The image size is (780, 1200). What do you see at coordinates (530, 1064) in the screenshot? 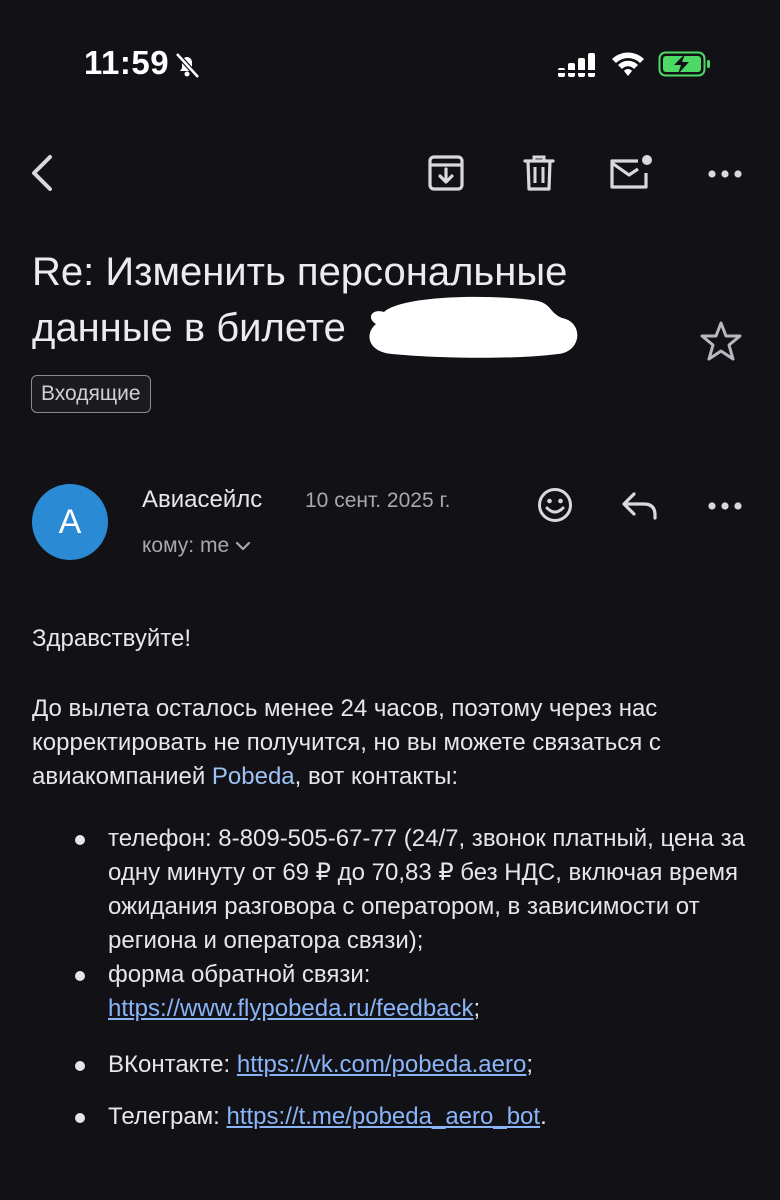
I see `vk-suffix: ;` at bounding box center [530, 1064].